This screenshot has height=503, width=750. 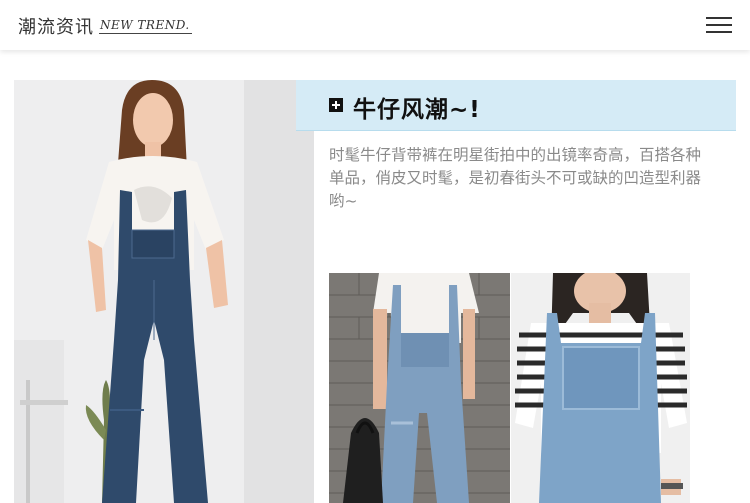 What do you see at coordinates (417, 110) in the screenshot?
I see `article-title: 牛仔风潮~!` at bounding box center [417, 110].